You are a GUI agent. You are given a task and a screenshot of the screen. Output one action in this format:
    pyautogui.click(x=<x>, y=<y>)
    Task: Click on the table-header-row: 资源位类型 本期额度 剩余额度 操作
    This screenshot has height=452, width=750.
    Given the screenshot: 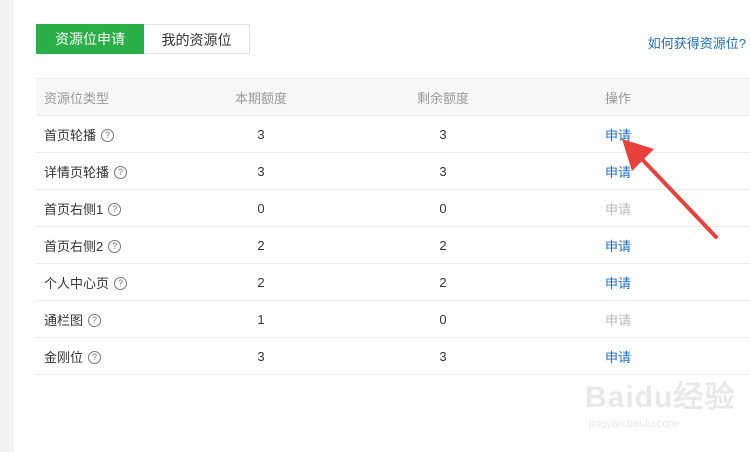 What is the action you would take?
    pyautogui.click(x=393, y=97)
    